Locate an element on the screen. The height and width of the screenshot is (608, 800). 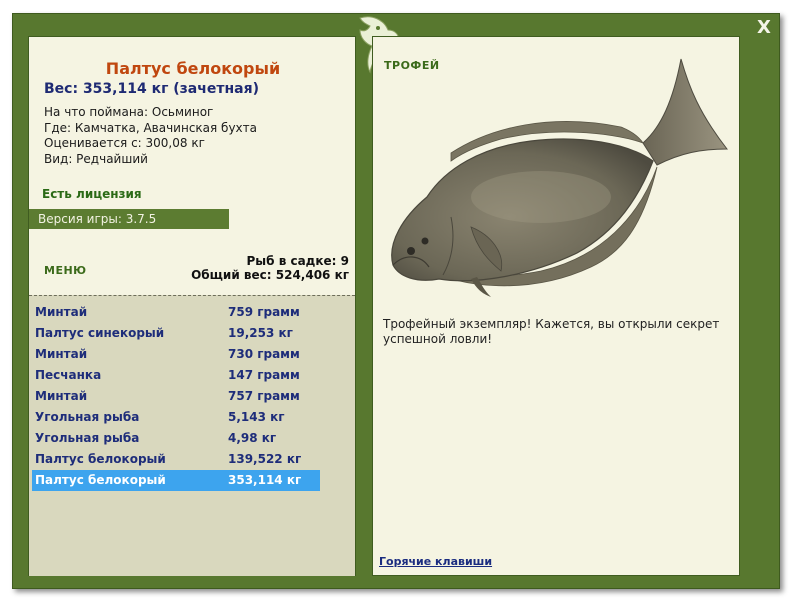
cage-total: Общий вес: 524,406 кг is located at coordinates (270, 275).